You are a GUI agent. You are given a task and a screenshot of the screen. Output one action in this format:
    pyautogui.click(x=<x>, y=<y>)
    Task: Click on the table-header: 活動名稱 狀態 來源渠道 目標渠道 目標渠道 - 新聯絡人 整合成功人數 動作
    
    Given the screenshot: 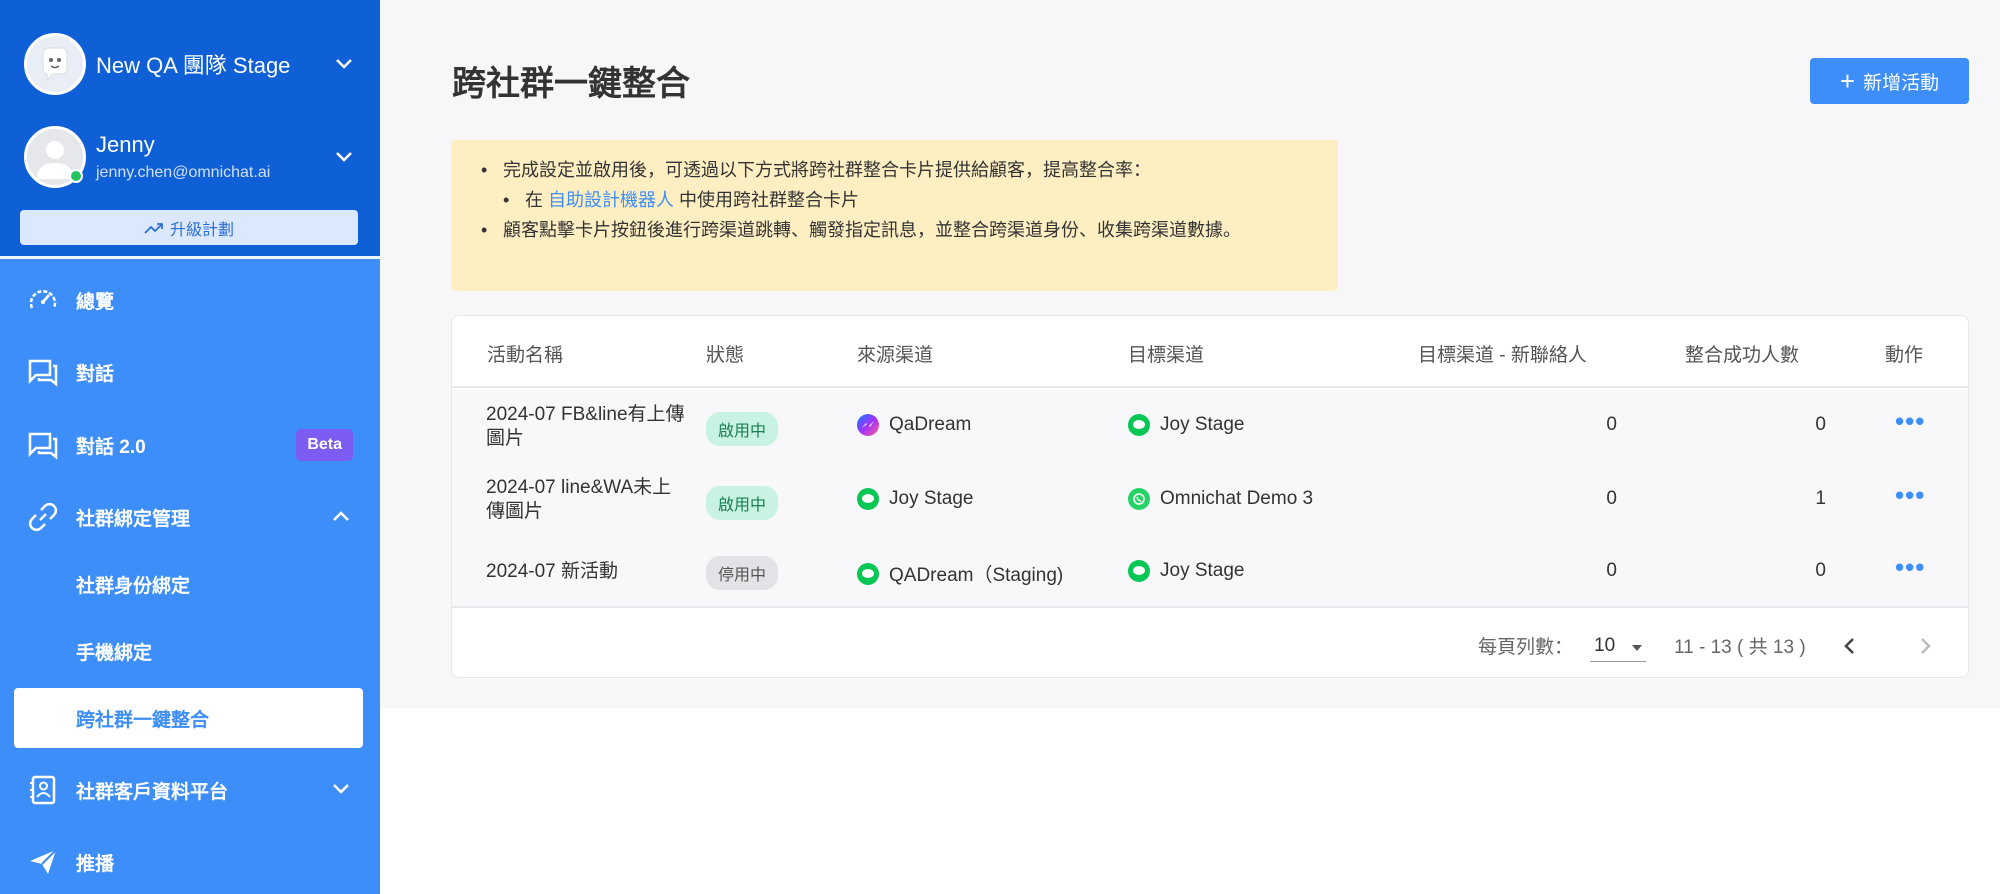 What is the action you would take?
    pyautogui.click(x=1210, y=352)
    